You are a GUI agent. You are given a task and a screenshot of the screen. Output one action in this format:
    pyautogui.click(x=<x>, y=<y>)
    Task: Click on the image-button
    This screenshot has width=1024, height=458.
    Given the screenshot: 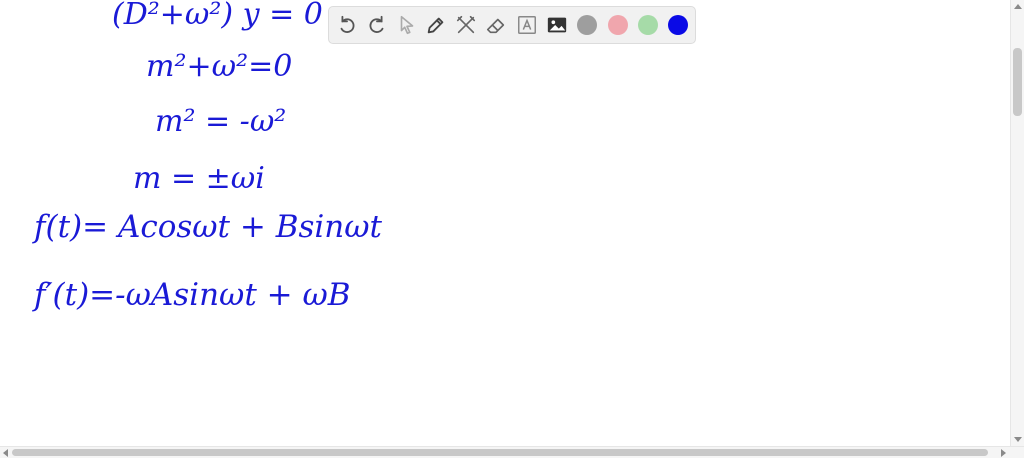 What is the action you would take?
    pyautogui.click(x=557, y=25)
    